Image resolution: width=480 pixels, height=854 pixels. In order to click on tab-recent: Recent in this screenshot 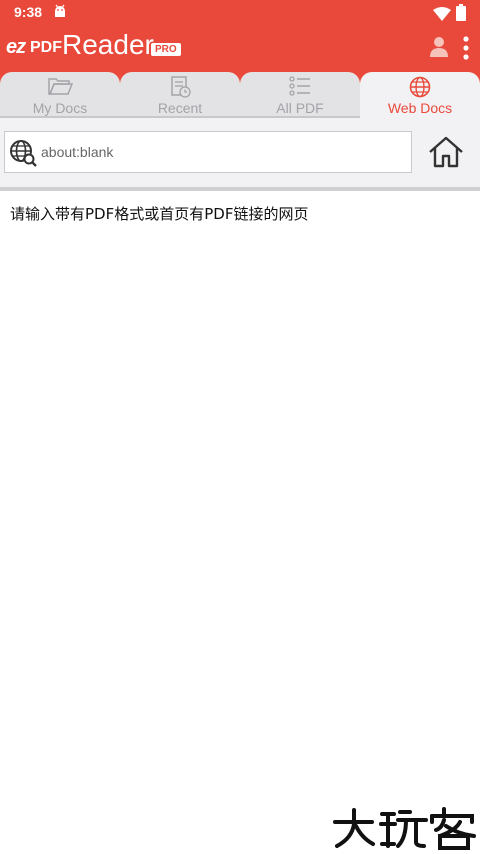, I will do `click(180, 95)`.